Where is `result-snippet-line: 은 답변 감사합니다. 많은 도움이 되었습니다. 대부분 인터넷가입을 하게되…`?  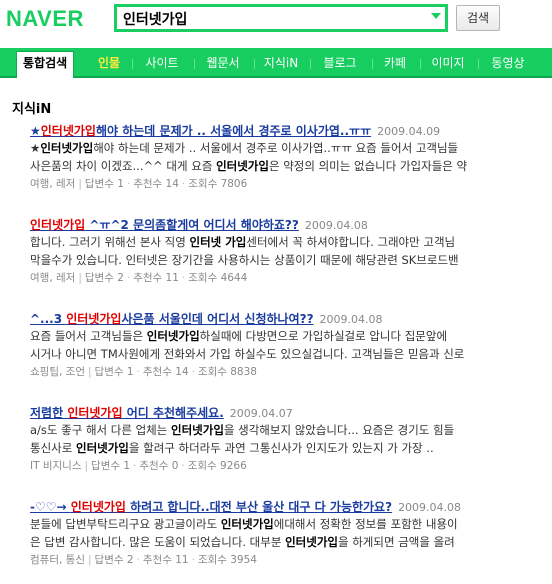 result-snippet-line: 은 답변 감사합니다. 많은 도움이 되었습니다. 대부분 인터넷가입을 하게되… is located at coordinates (242, 542).